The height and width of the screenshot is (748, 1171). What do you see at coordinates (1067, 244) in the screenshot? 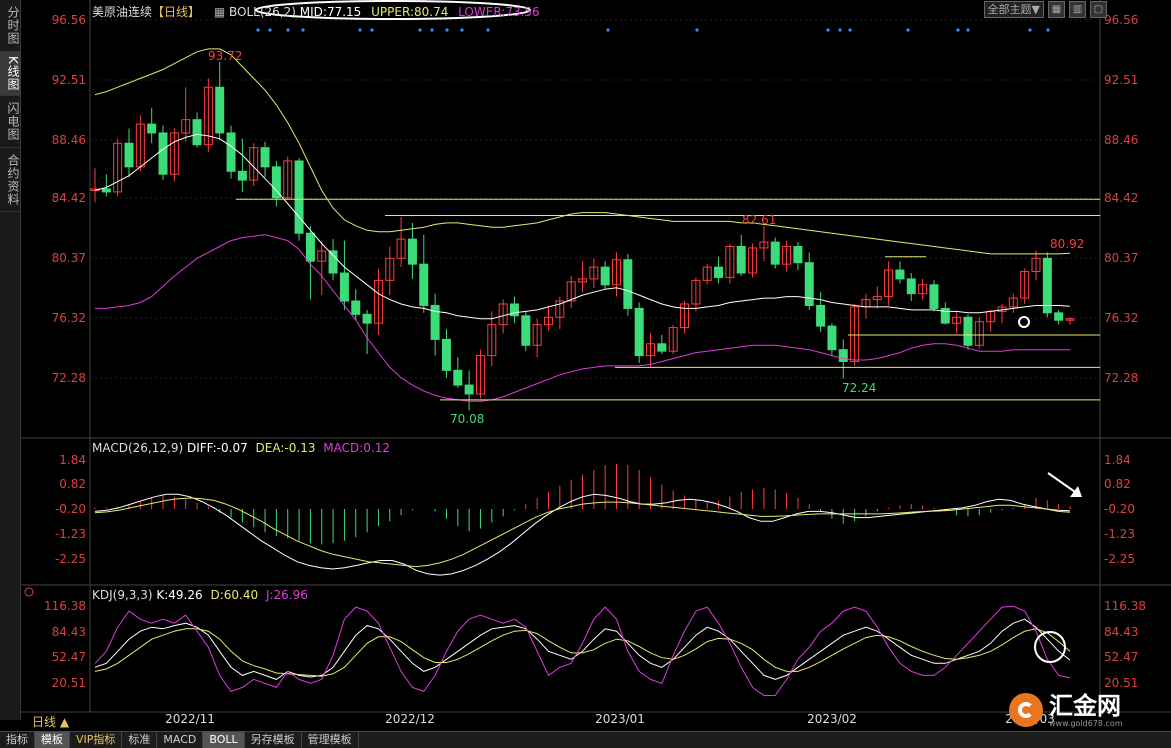
I see `annotation-right-high: 80.92` at bounding box center [1067, 244].